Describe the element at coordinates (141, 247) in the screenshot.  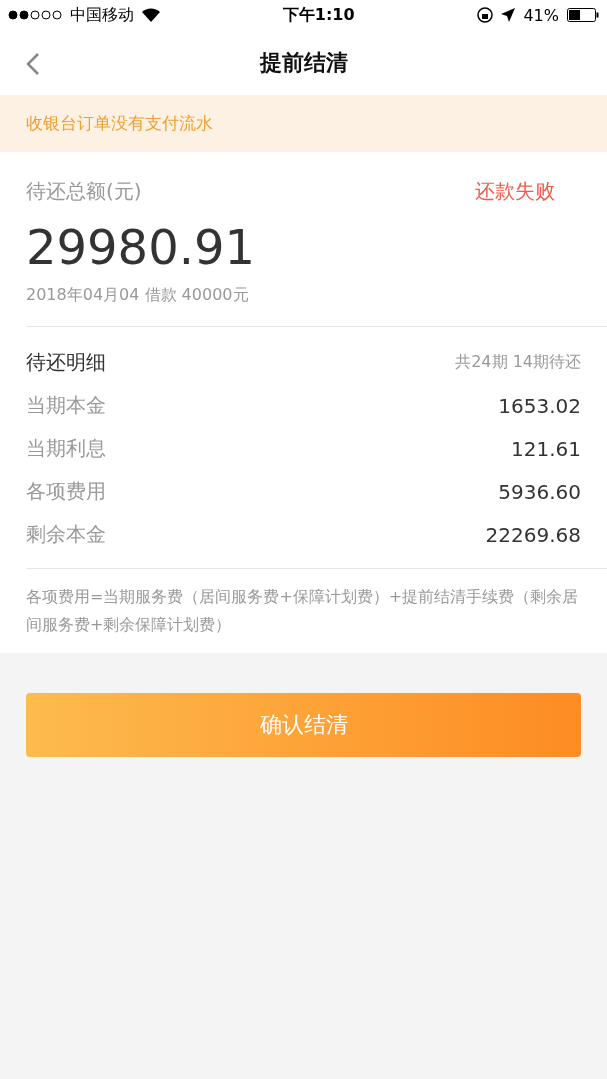
I see `total-amount: 29980.91` at that location.